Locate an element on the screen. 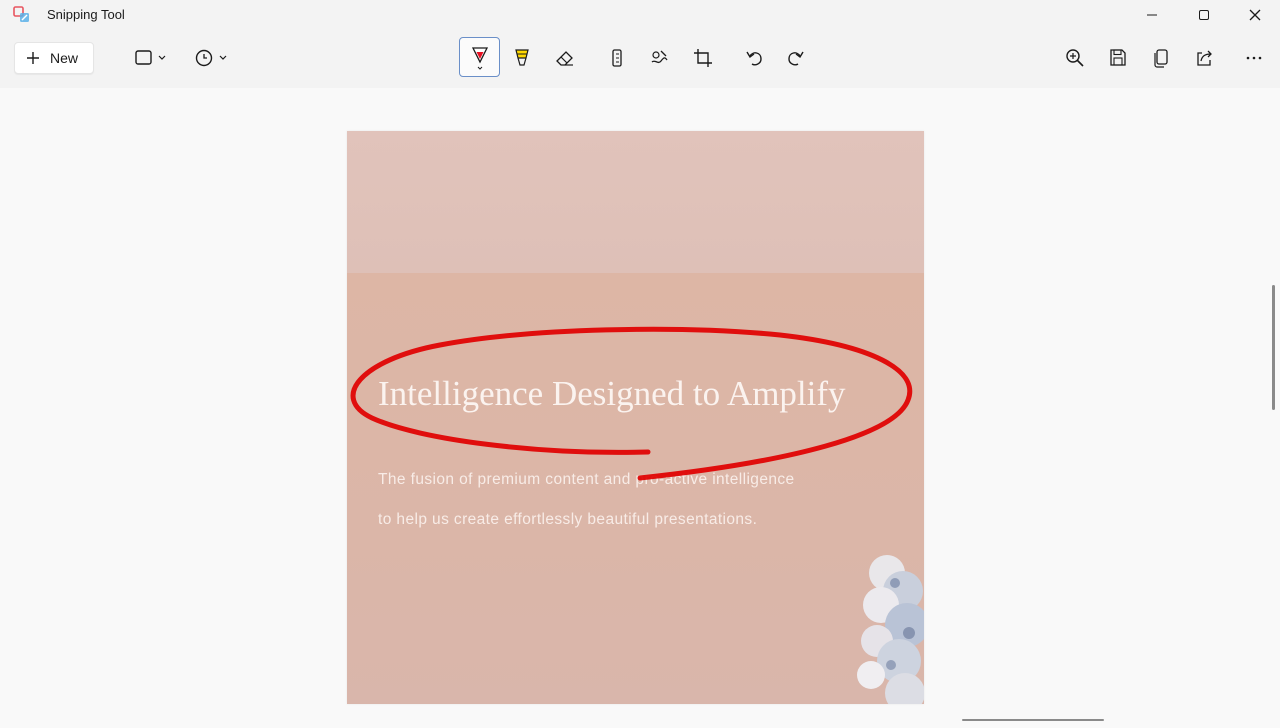 The image size is (1280, 728). delay-dropdown is located at coordinates (211, 58).